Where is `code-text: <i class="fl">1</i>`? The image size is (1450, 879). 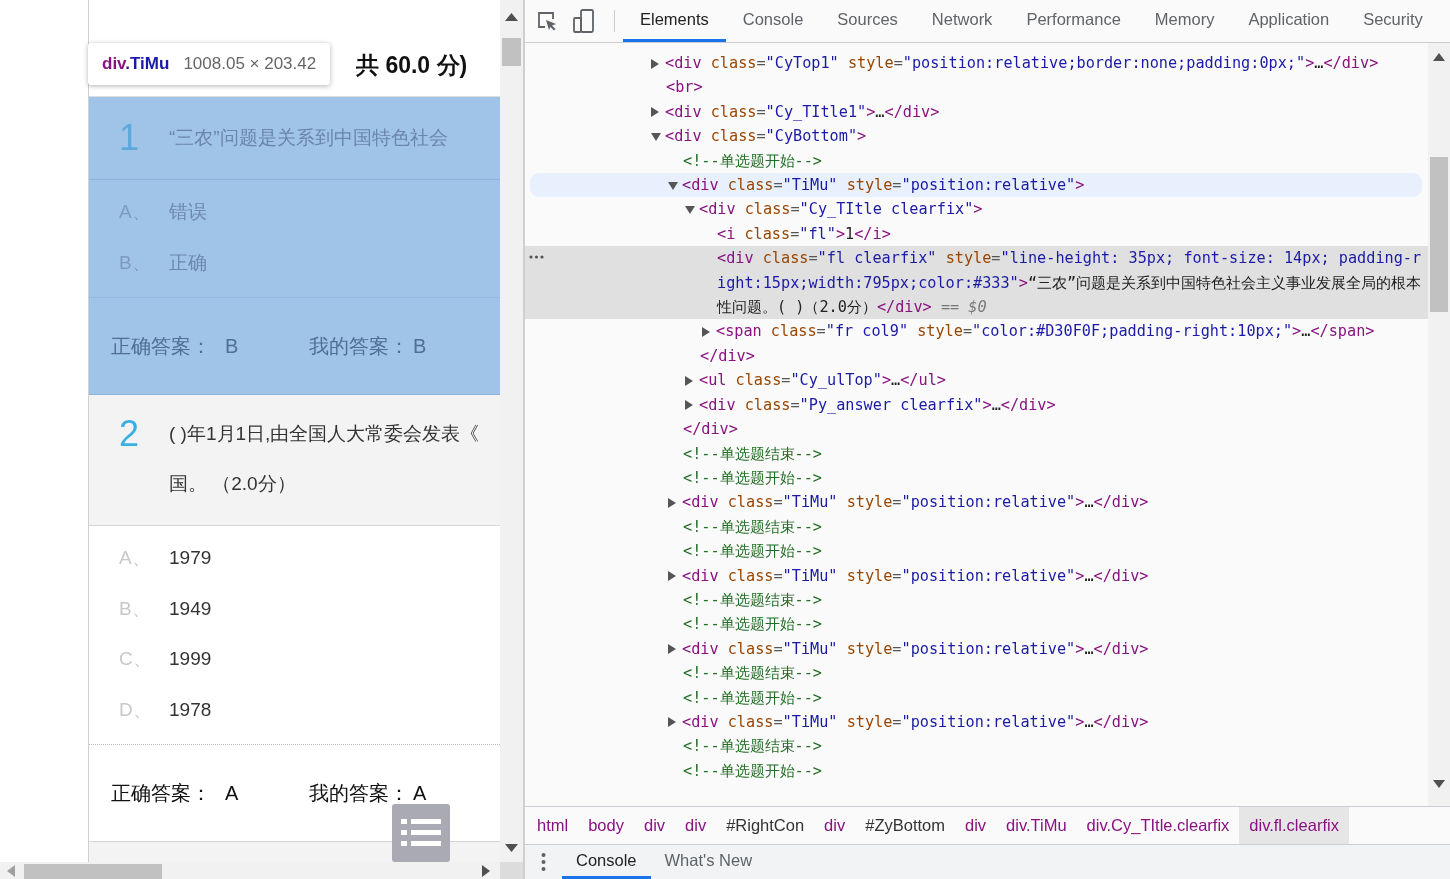
code-text: <i class="fl">1</i> is located at coordinates (804, 233).